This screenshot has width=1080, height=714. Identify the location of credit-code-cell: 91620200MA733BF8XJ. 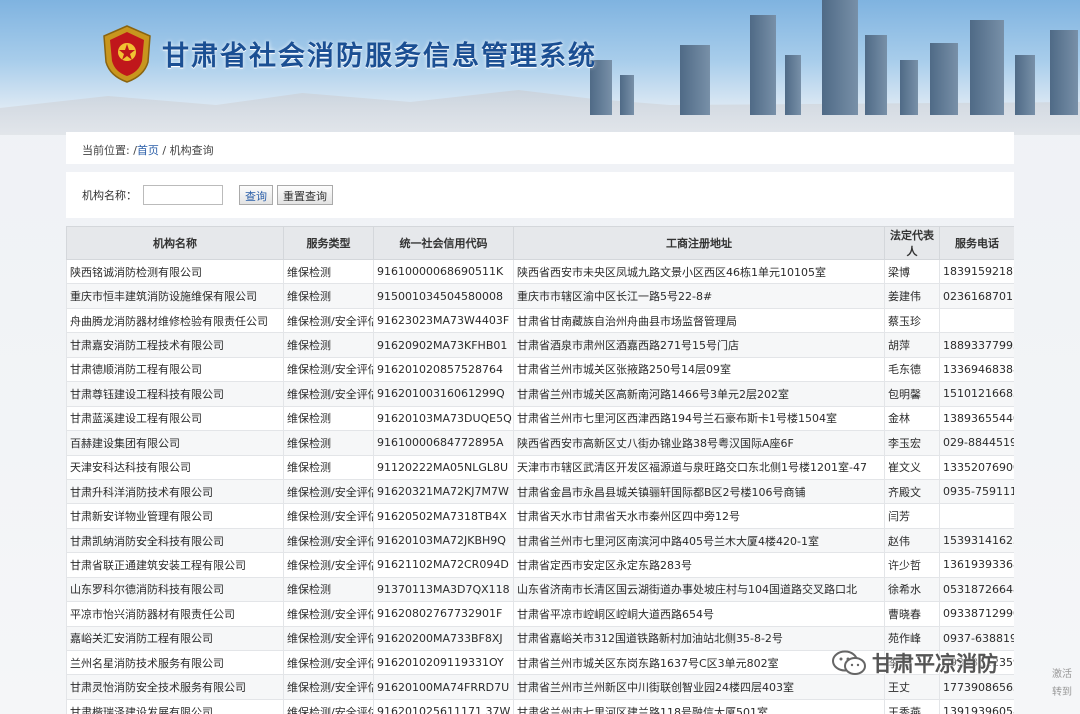
(443, 638).